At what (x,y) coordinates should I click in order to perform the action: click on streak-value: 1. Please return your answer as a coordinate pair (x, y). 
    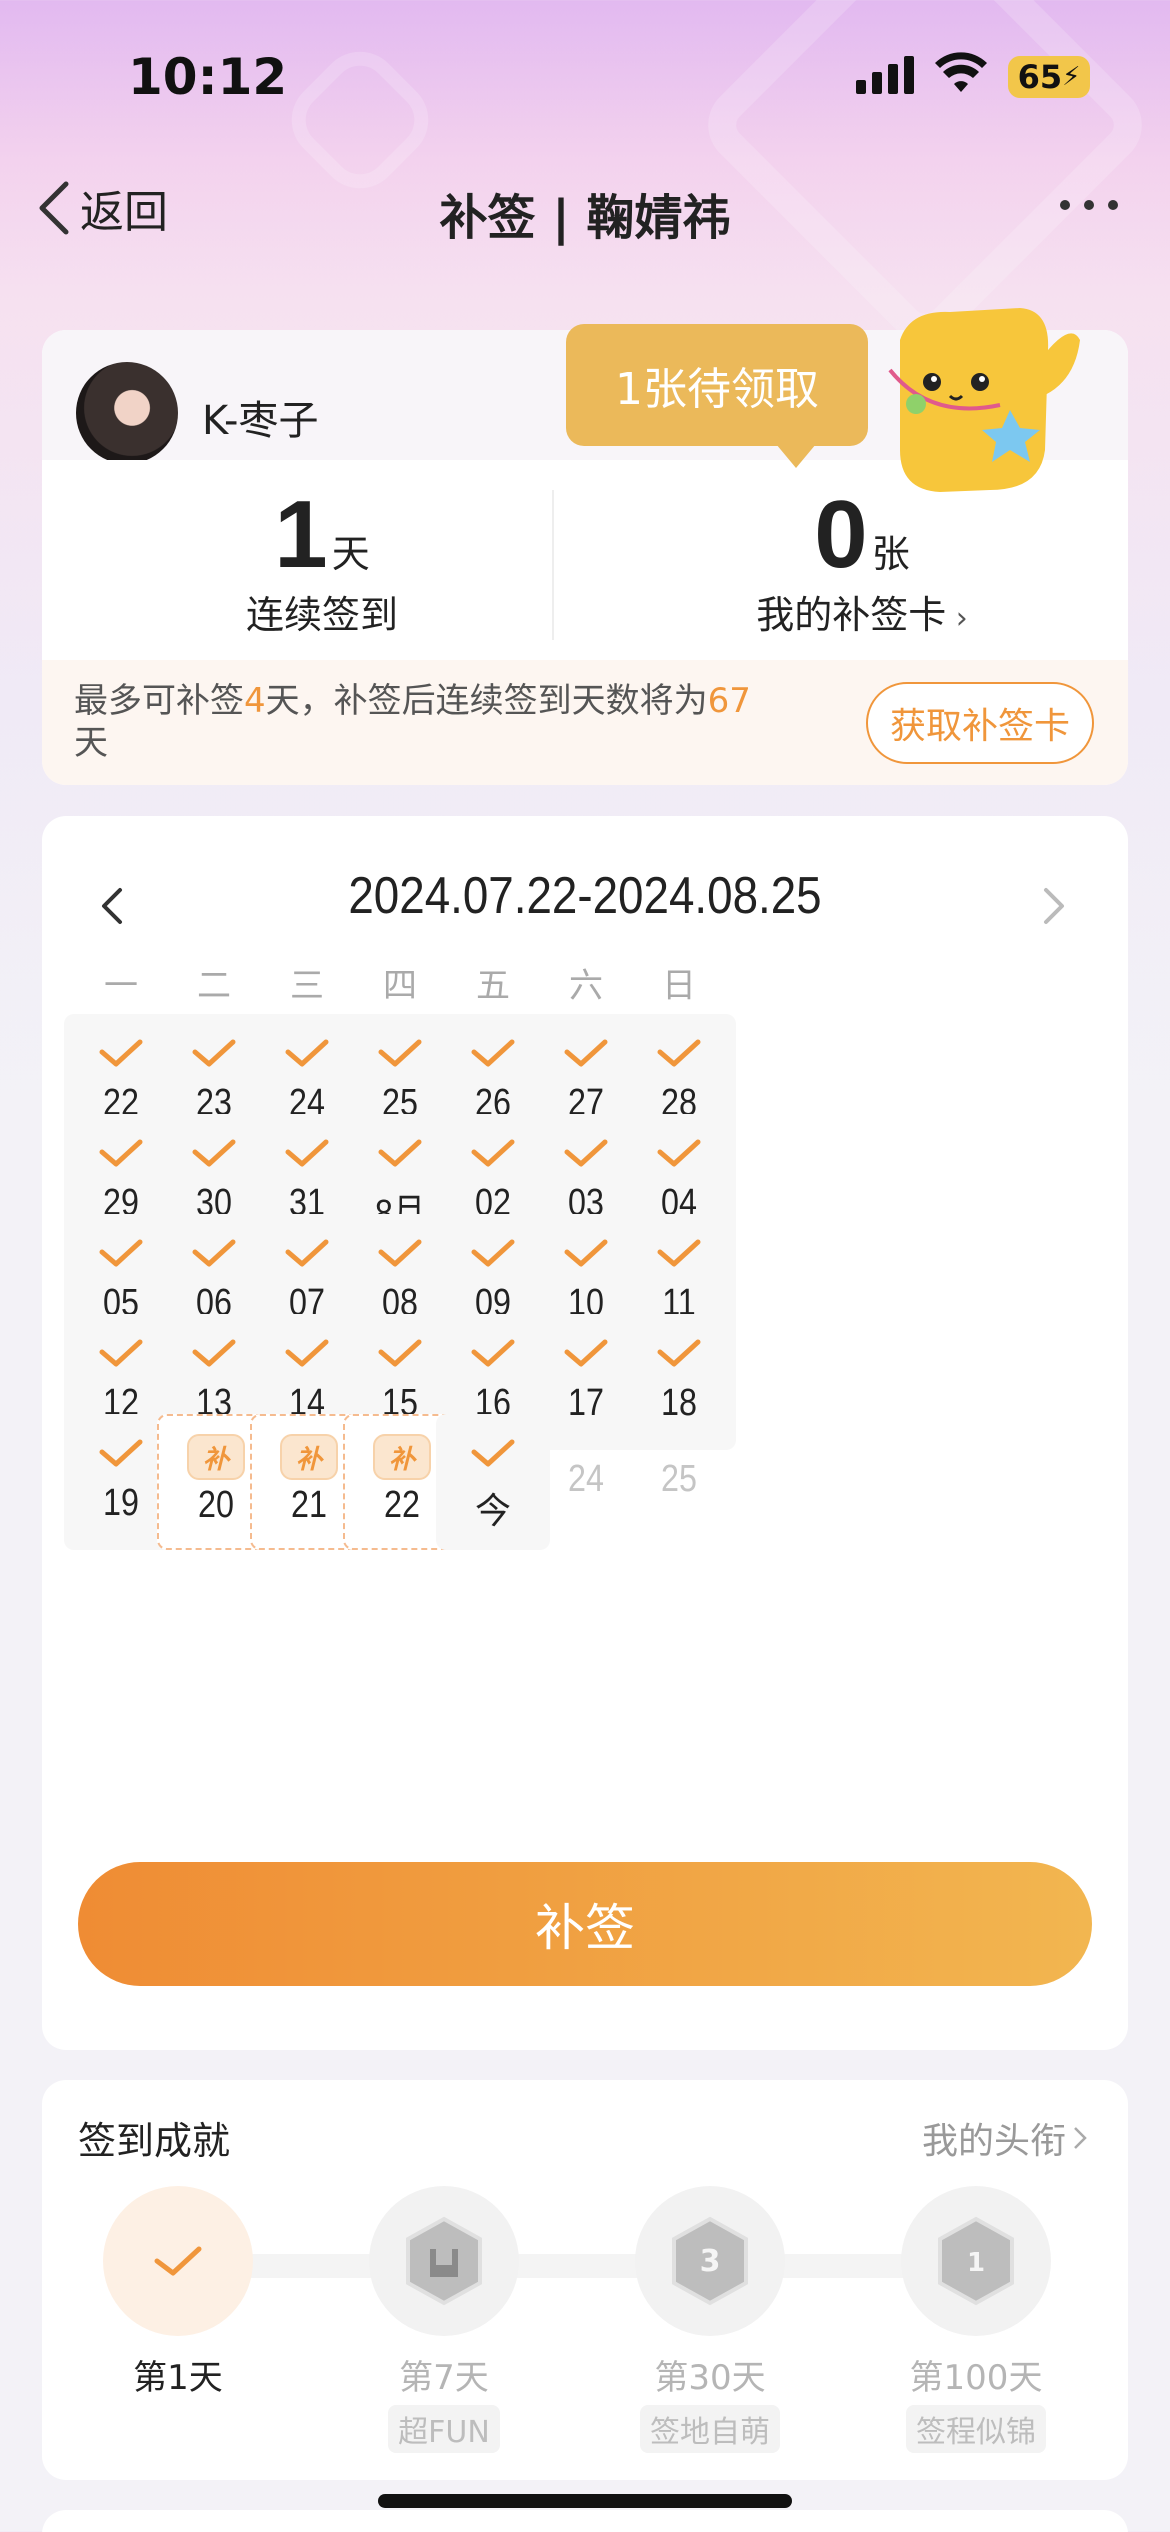
    Looking at the image, I should click on (300, 534).